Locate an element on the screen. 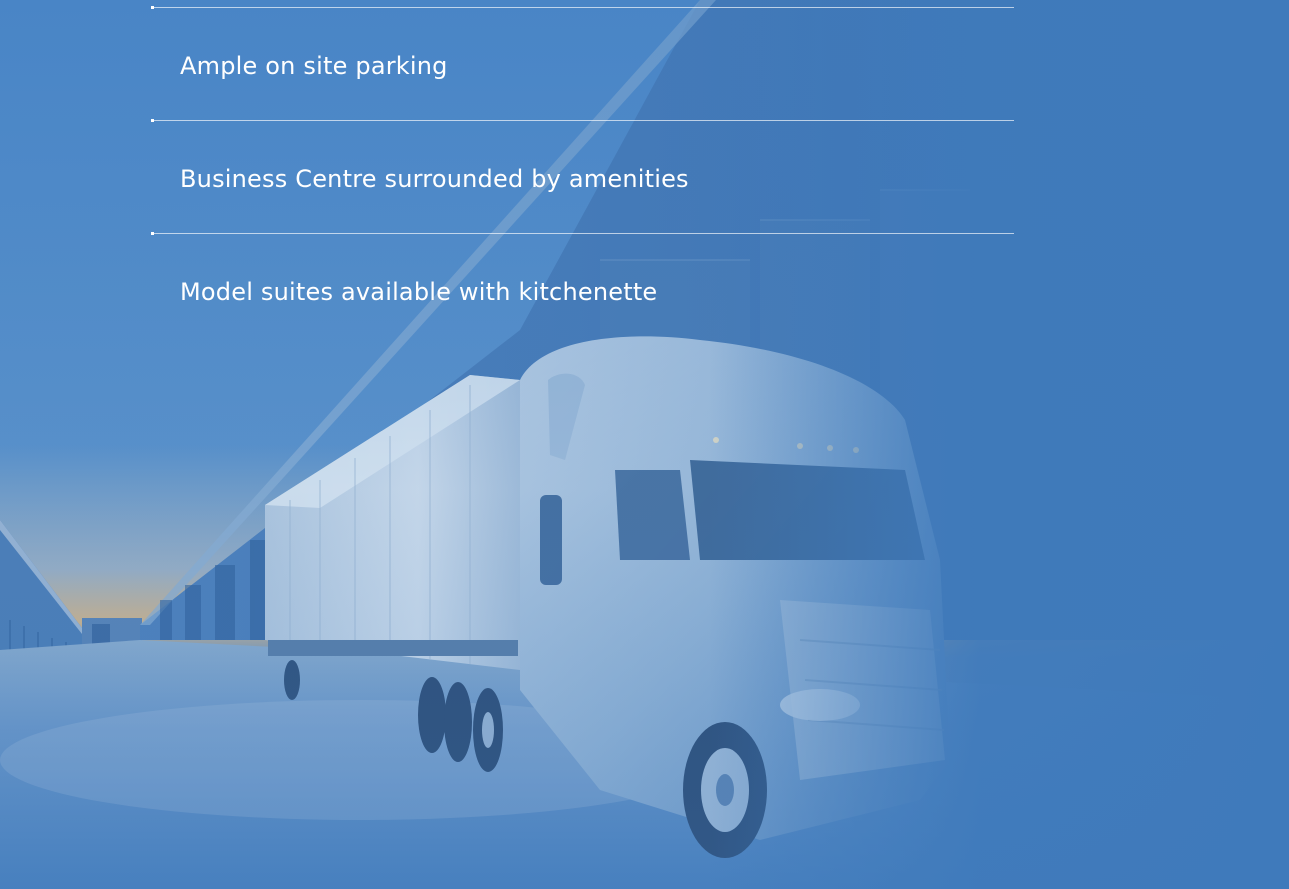 This screenshot has height=889, width=1289. list-item: Model suites available with kitchenette is located at coordinates (582, 289).